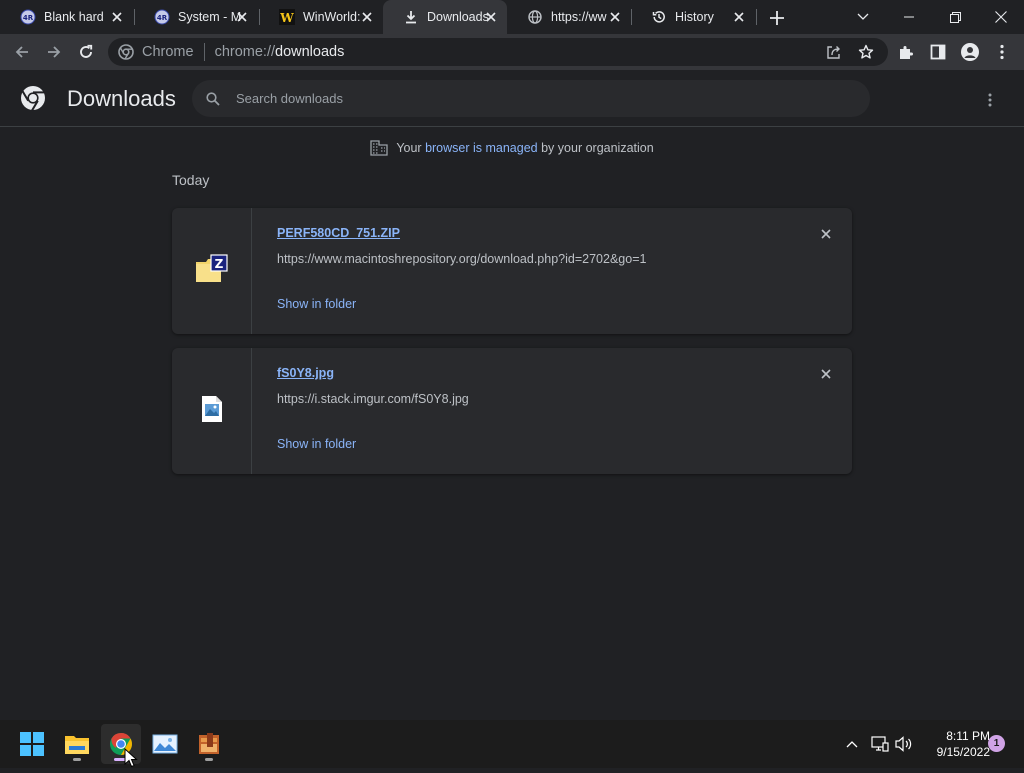 Image resolution: width=1024 pixels, height=773 pixels. I want to click on managed-link: browser is managed, so click(481, 148).